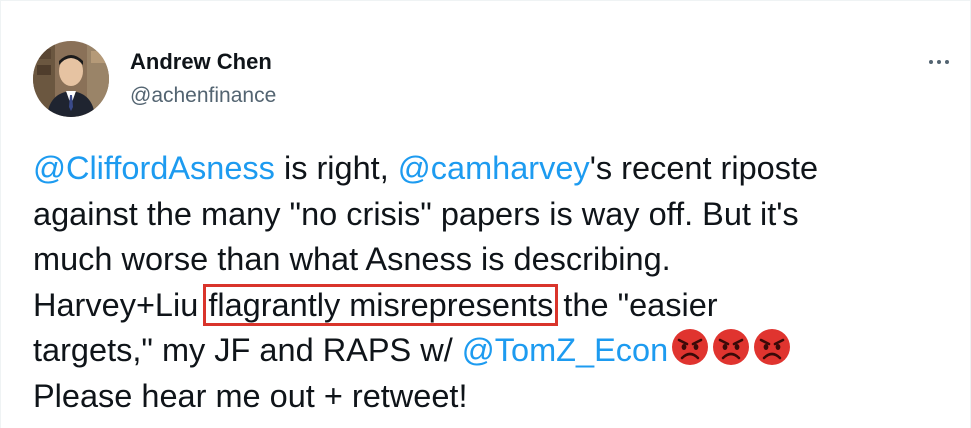 The width and height of the screenshot is (971, 428). Describe the element at coordinates (250, 395) in the screenshot. I see `tweet-line: Please hear me out + retweet!` at that location.